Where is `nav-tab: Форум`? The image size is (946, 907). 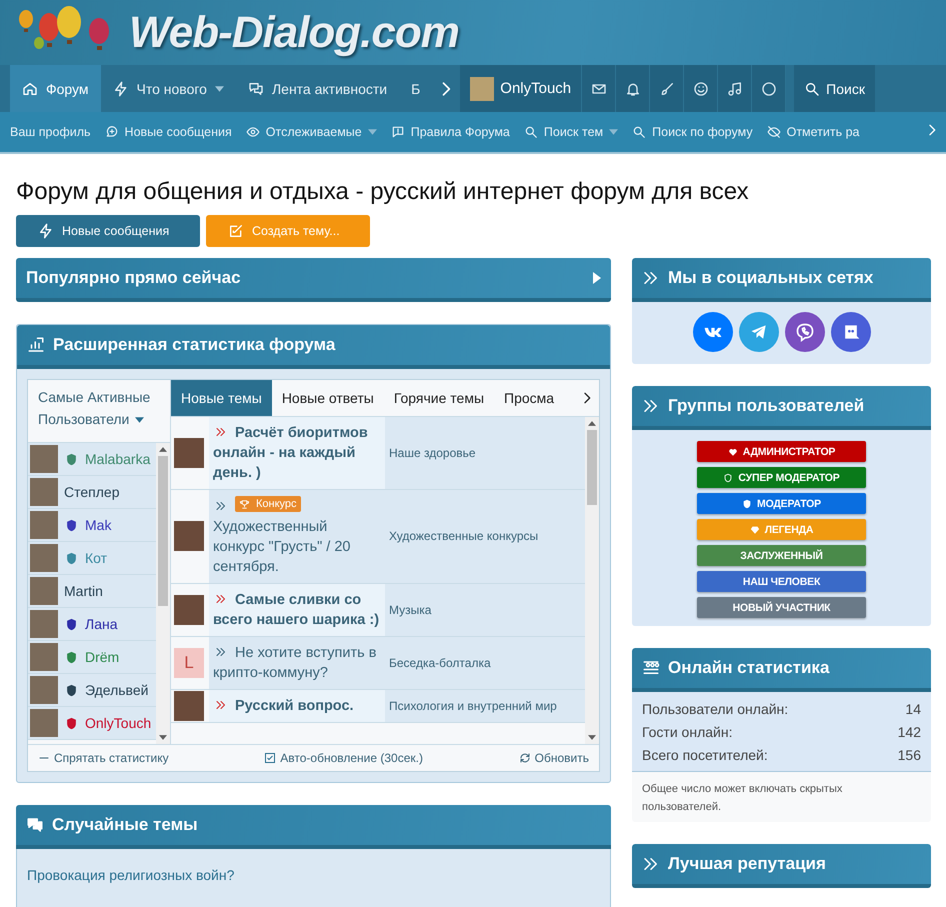 nav-tab: Форум is located at coordinates (55, 88).